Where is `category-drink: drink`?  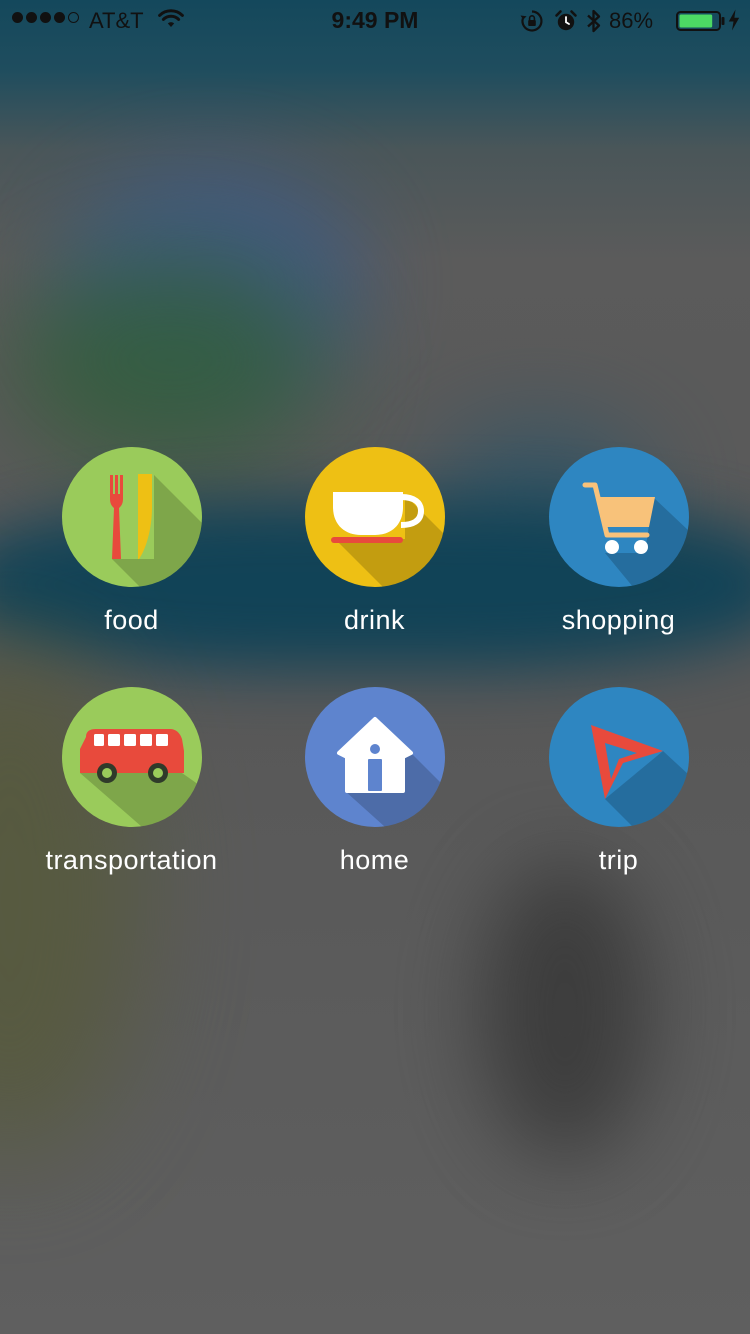 category-drink: drink is located at coordinates (374, 547).